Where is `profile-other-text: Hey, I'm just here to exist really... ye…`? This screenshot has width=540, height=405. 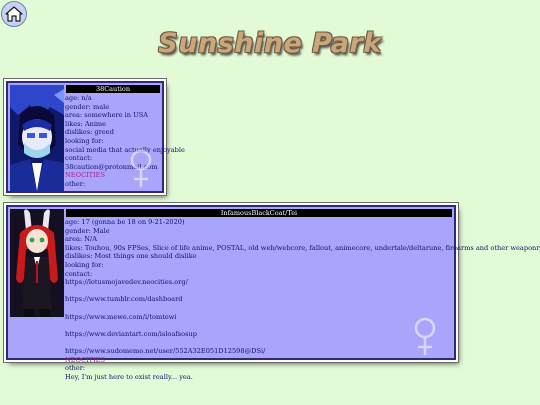
profile-other-text: Hey, I'm just here to exist really... ye… is located at coordinates (129, 376).